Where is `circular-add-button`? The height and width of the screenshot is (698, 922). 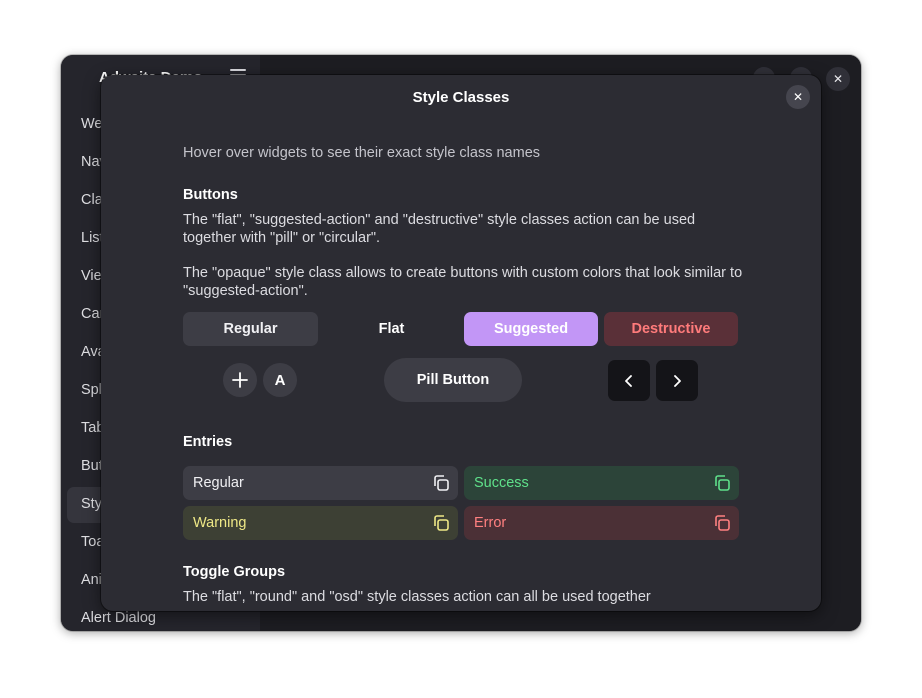 circular-add-button is located at coordinates (240, 380).